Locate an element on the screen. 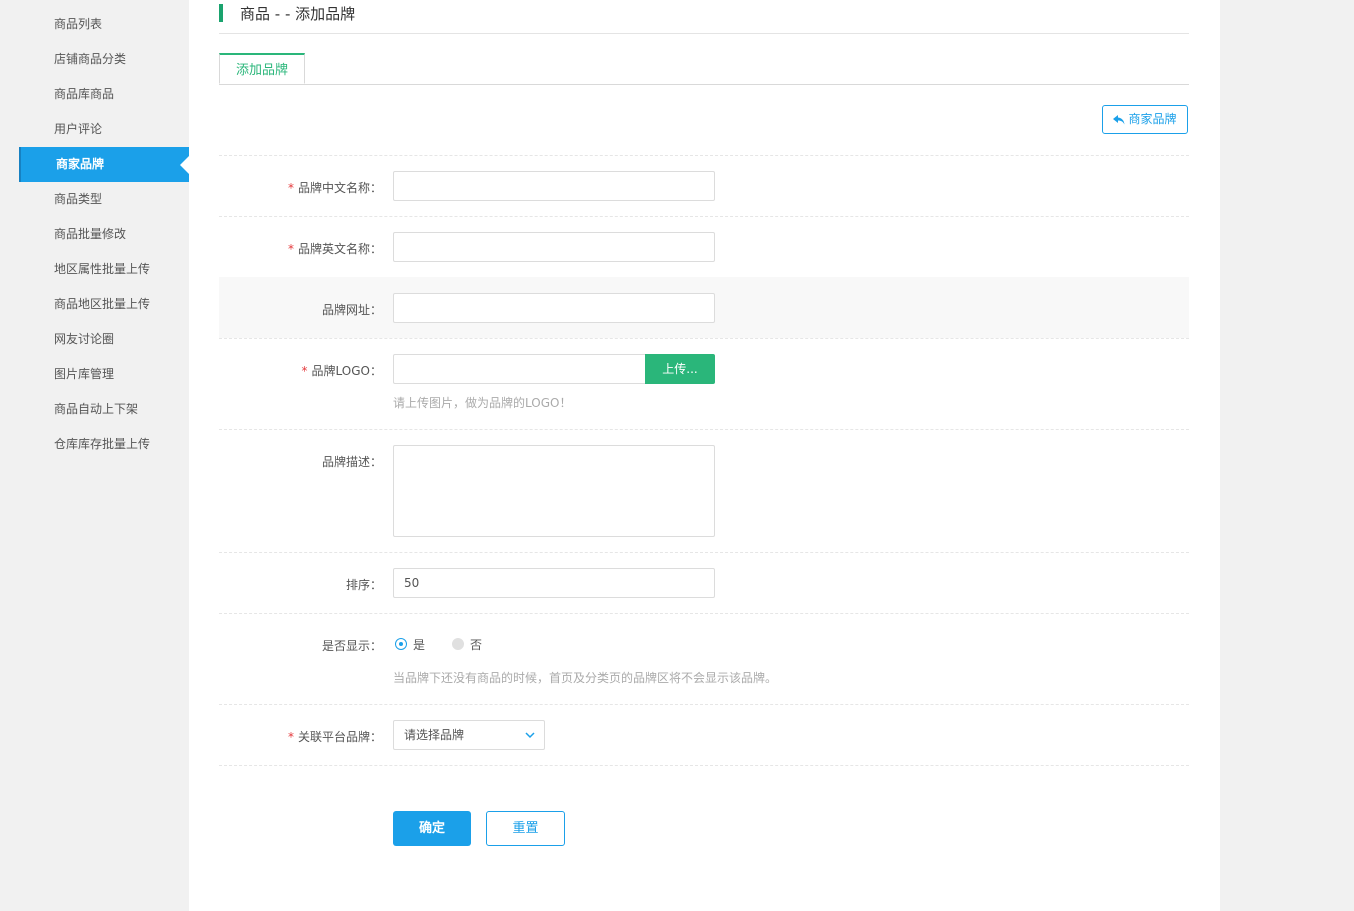 The width and height of the screenshot is (1354, 911). sidebar-item-product-types: 商品类型 is located at coordinates (104, 199).